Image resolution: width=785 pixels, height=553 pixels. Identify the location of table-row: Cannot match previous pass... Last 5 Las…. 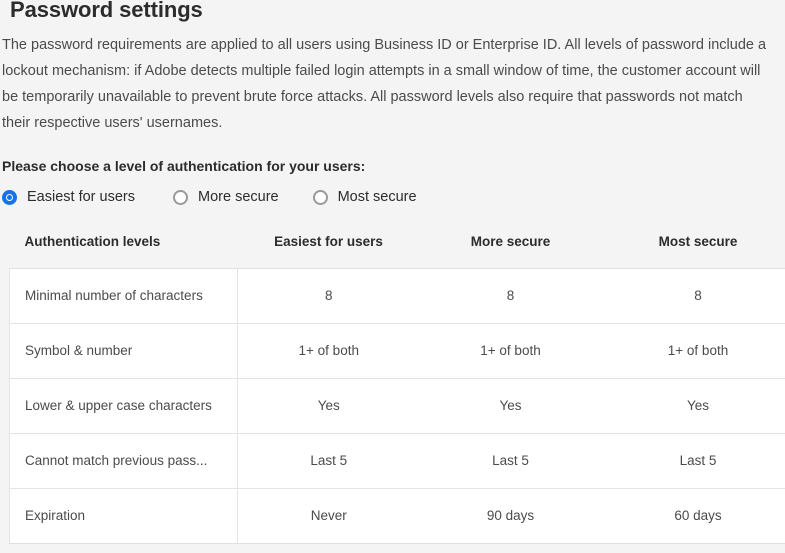
(397, 460).